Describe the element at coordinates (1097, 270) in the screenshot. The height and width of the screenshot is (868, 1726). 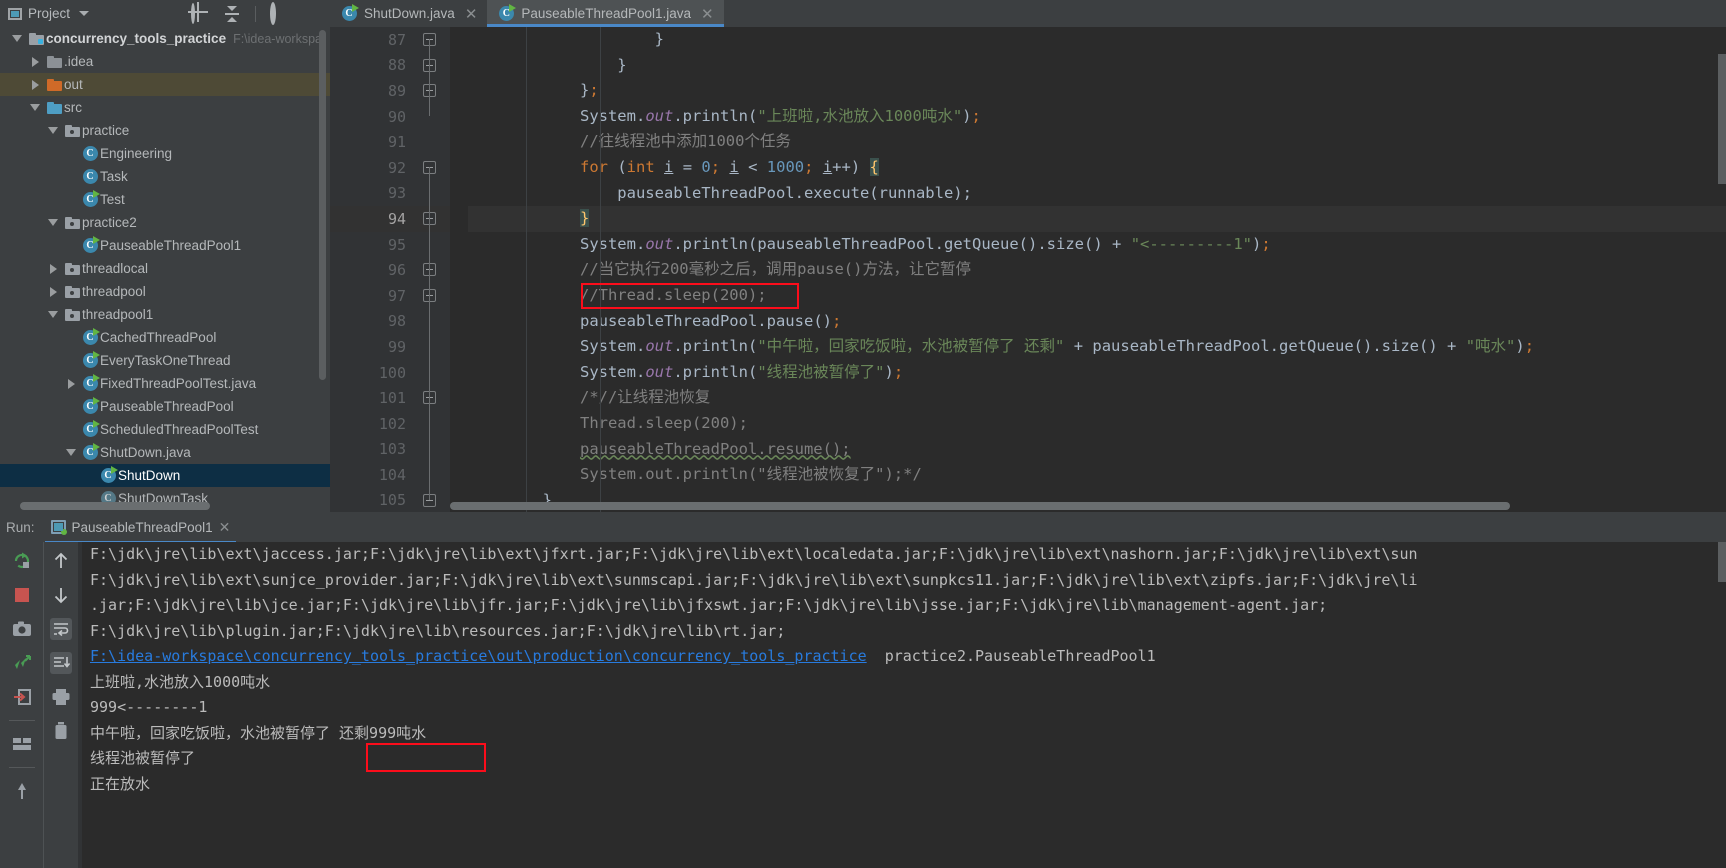
I see `code-line: //当它执行200毫秒之后，调用pause()方法，让它暂停` at that location.